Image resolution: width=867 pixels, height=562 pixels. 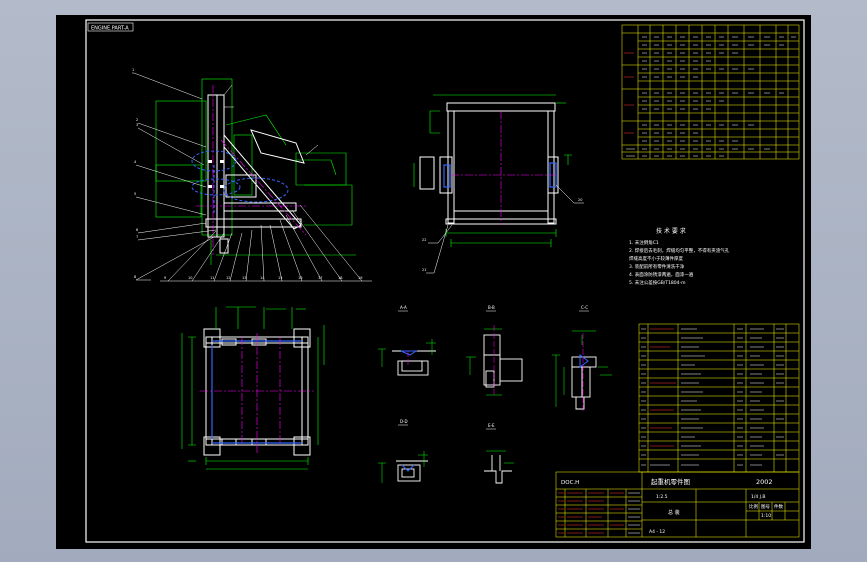 What do you see at coordinates (582, 358) in the screenshot?
I see `section-c: C-C` at bounding box center [582, 358].